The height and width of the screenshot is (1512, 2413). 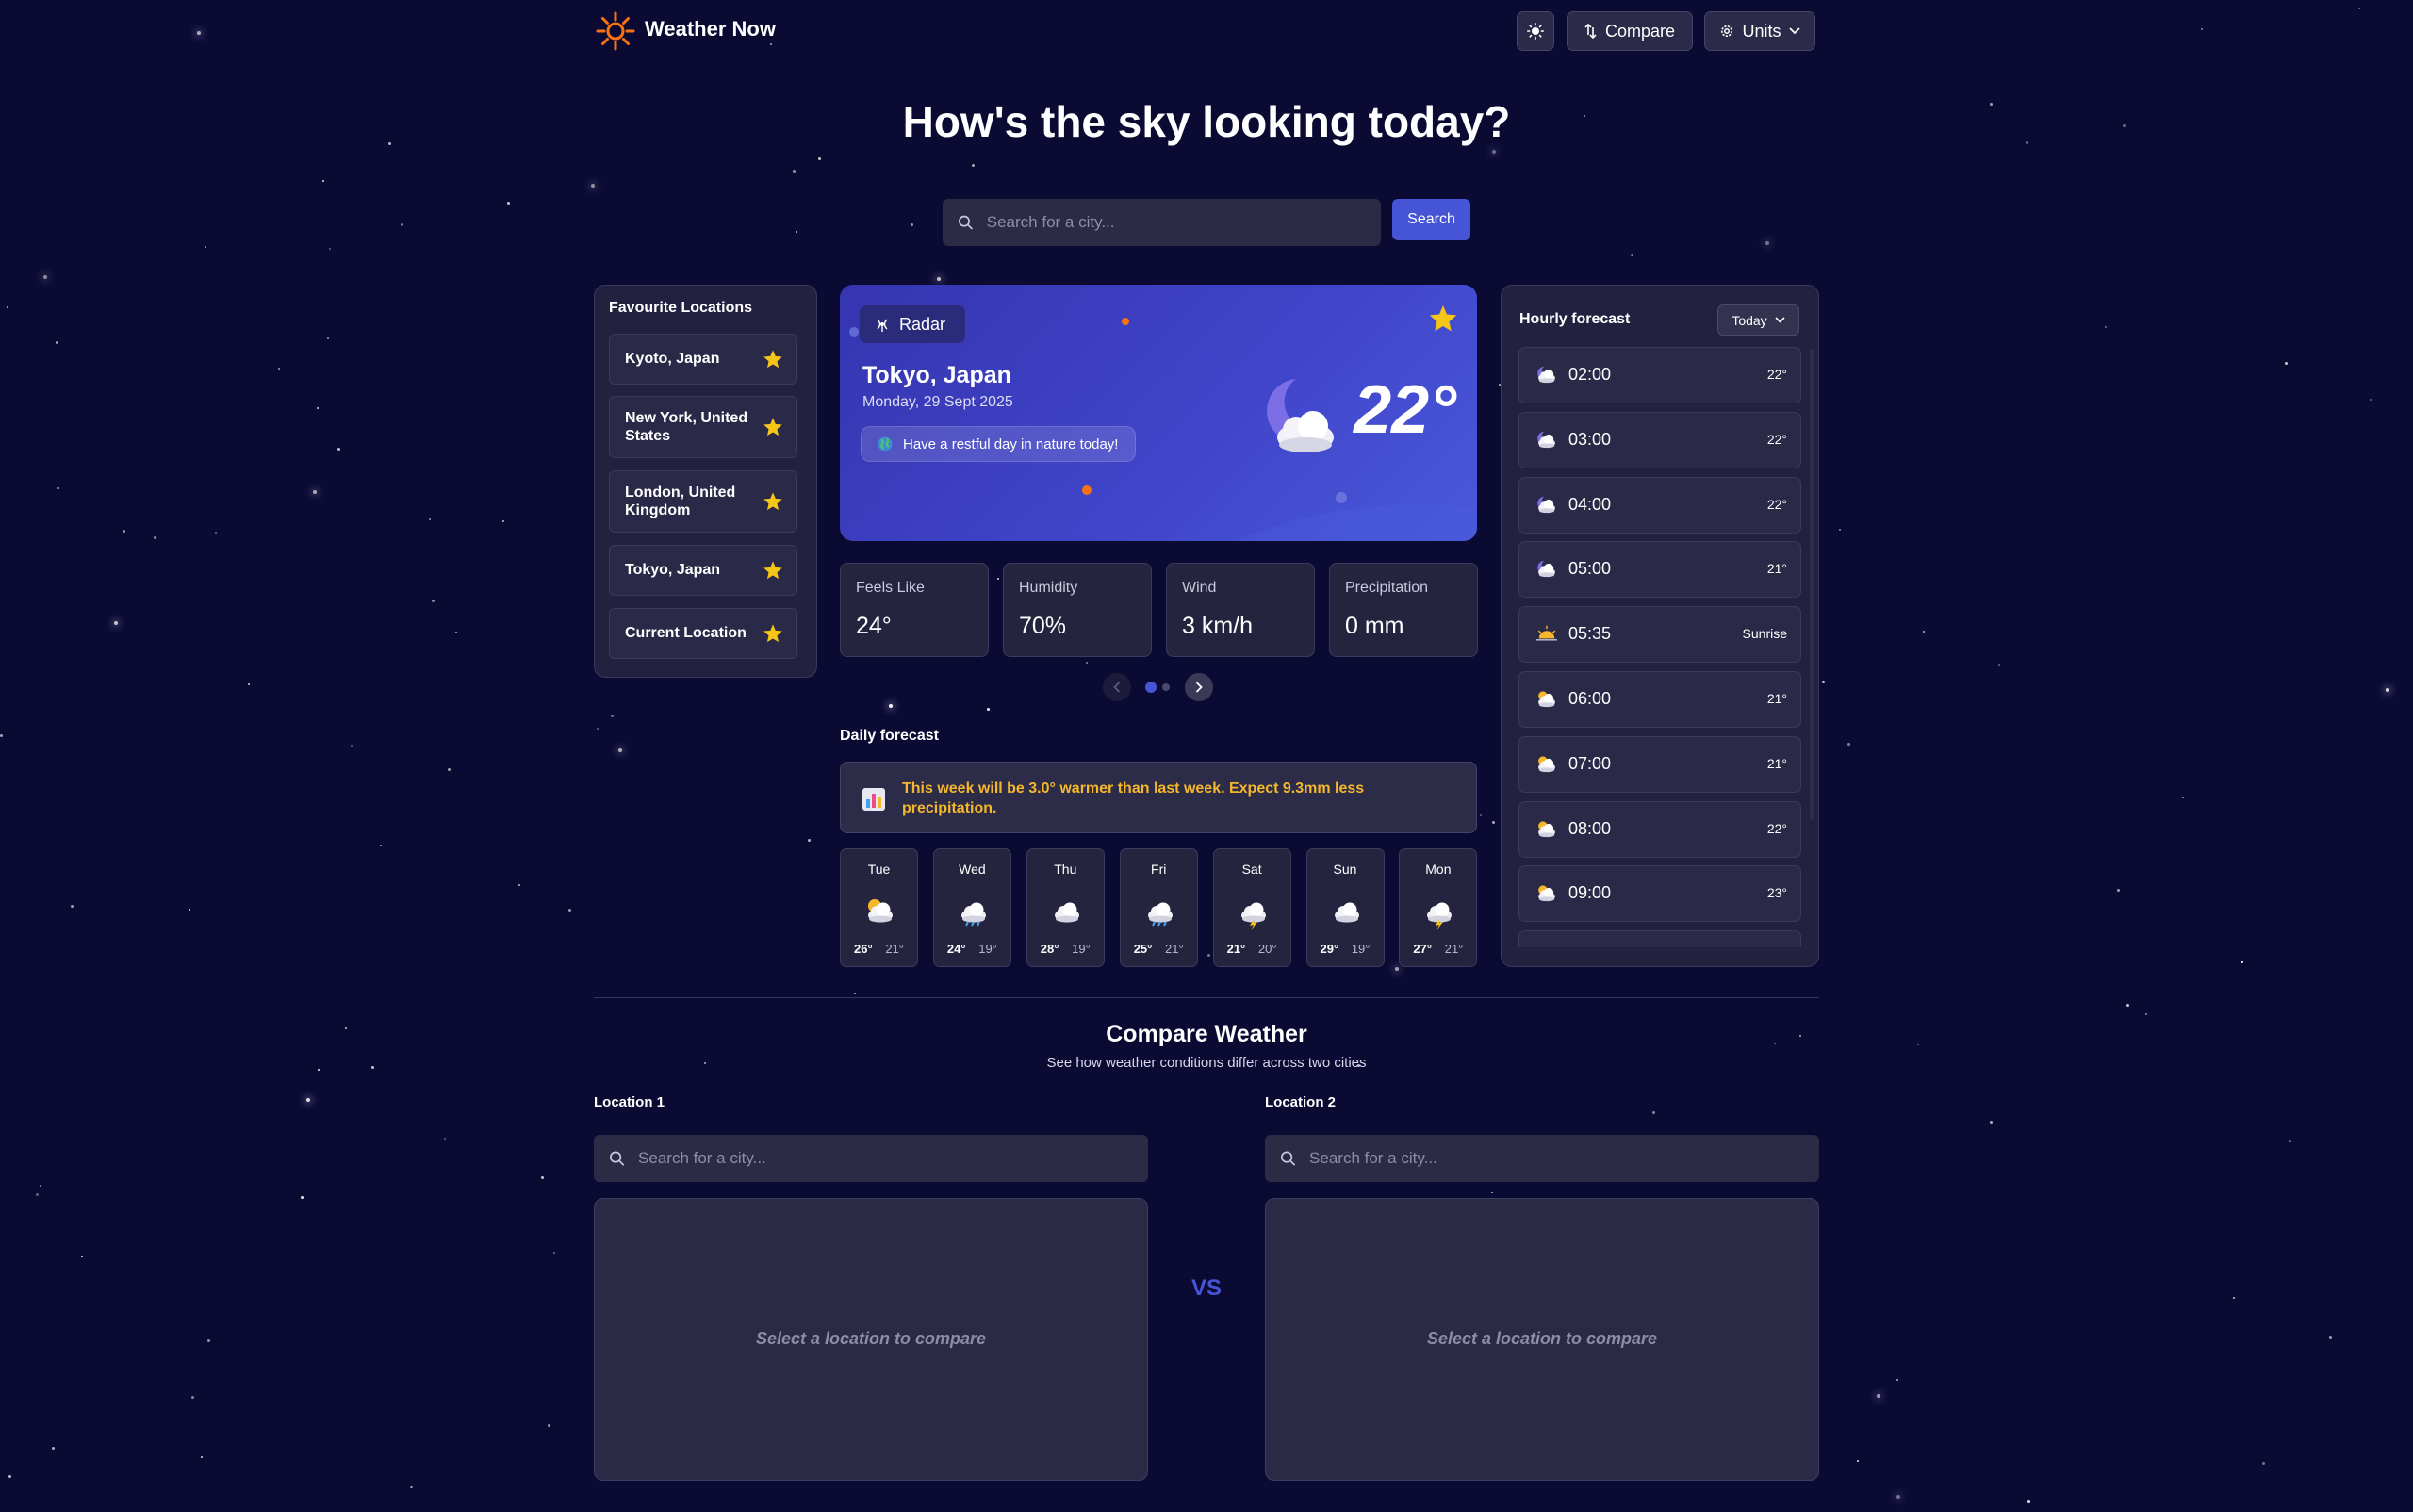 What do you see at coordinates (1660, 829) in the screenshot?
I see `hour-row: 08:00 22°` at bounding box center [1660, 829].